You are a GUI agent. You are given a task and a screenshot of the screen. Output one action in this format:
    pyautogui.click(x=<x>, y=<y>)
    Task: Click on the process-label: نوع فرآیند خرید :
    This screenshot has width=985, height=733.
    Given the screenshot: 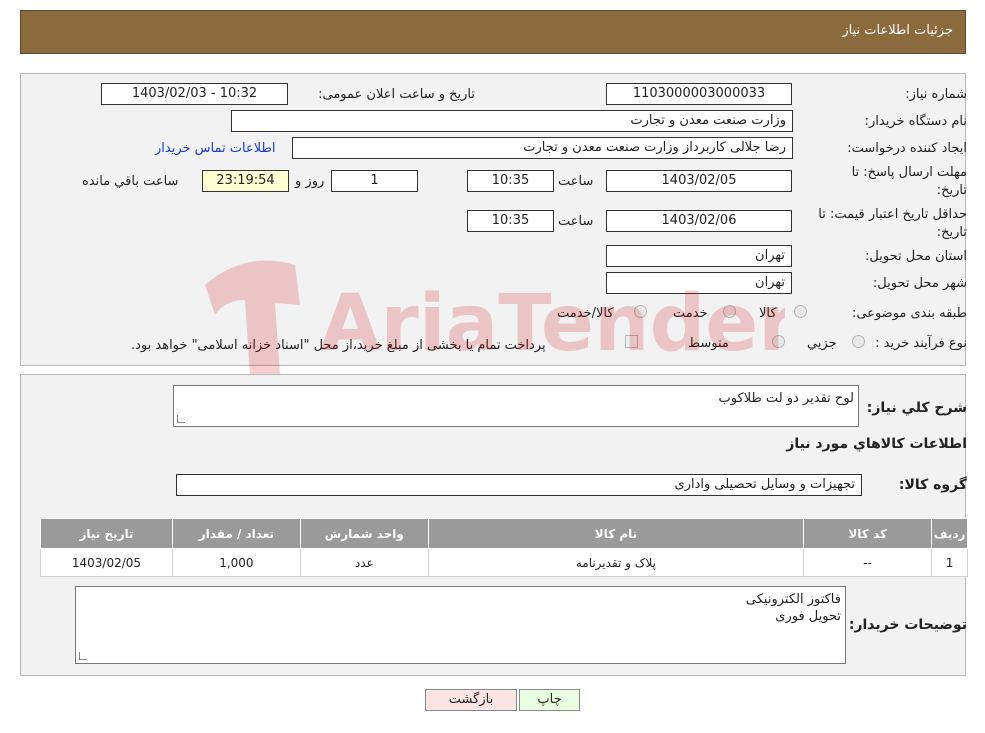 What is the action you would take?
    pyautogui.click(x=921, y=343)
    